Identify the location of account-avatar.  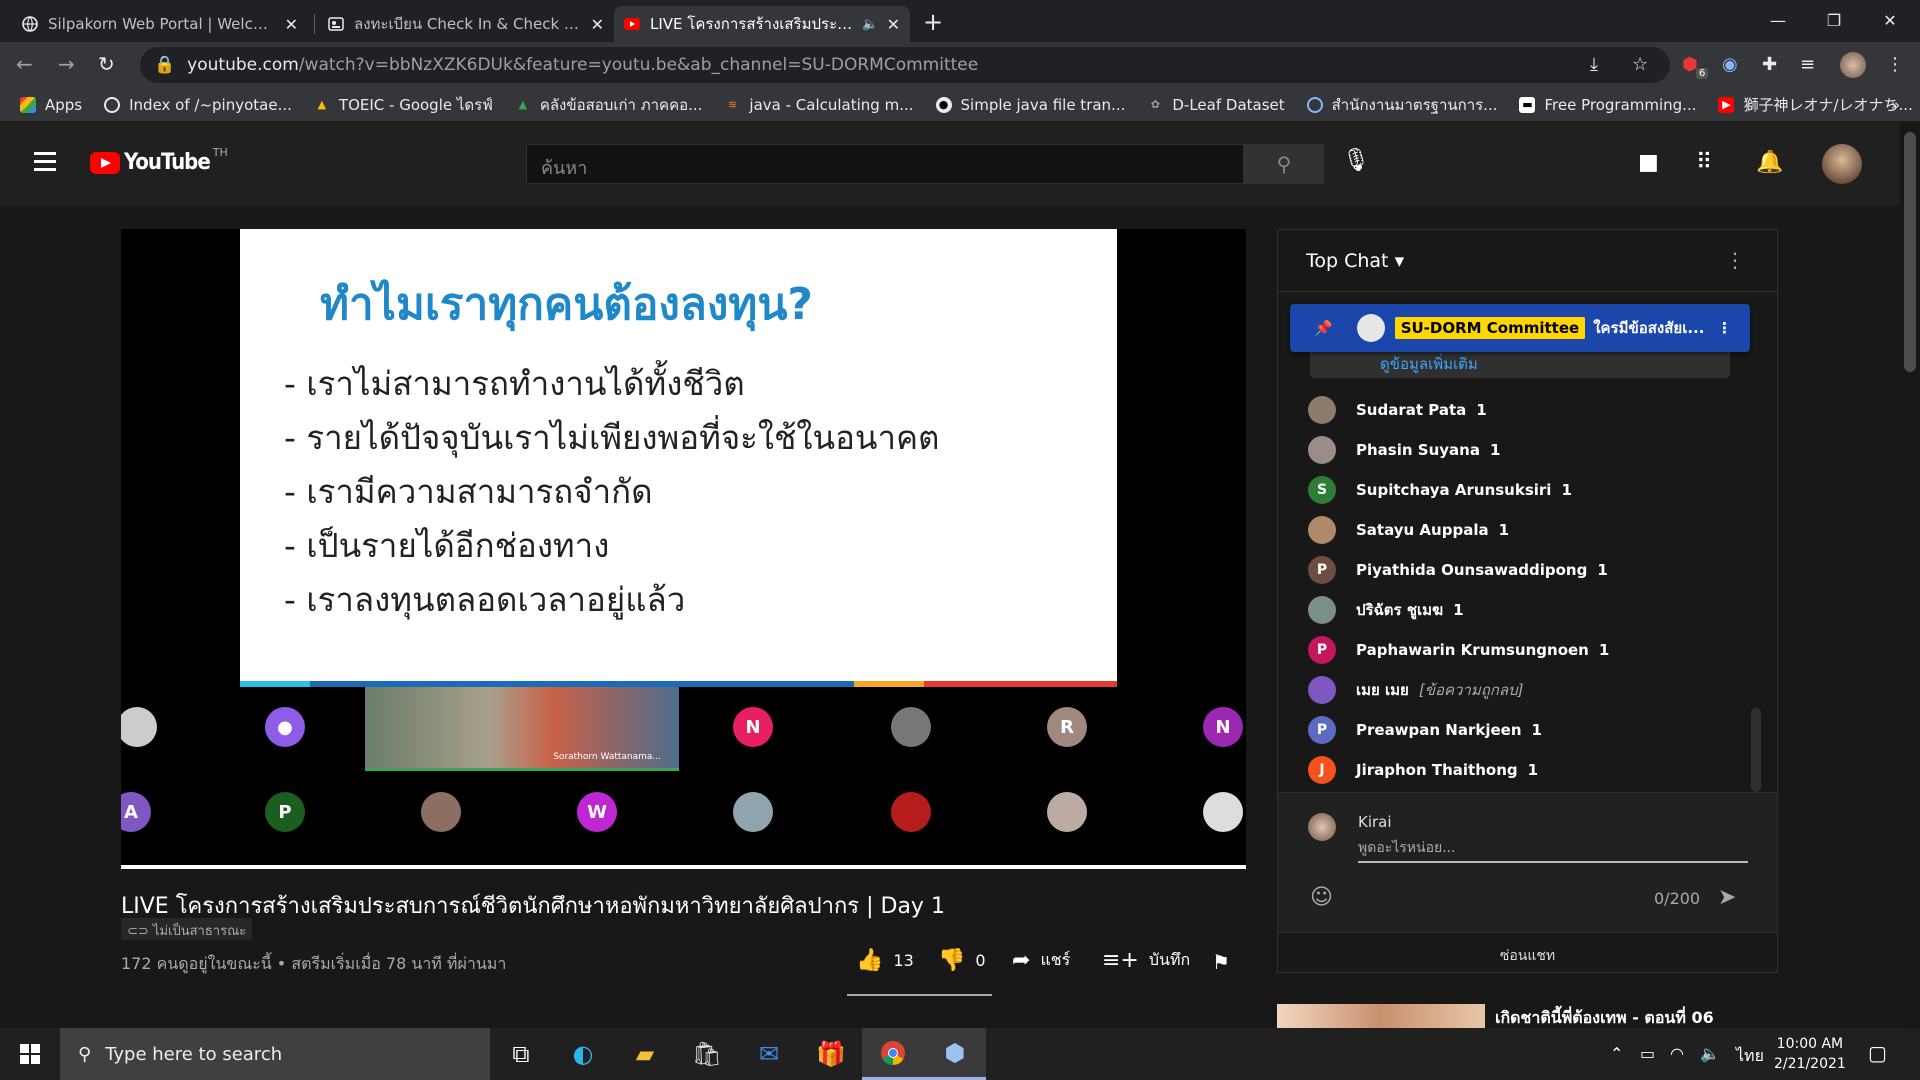
(1842, 164).